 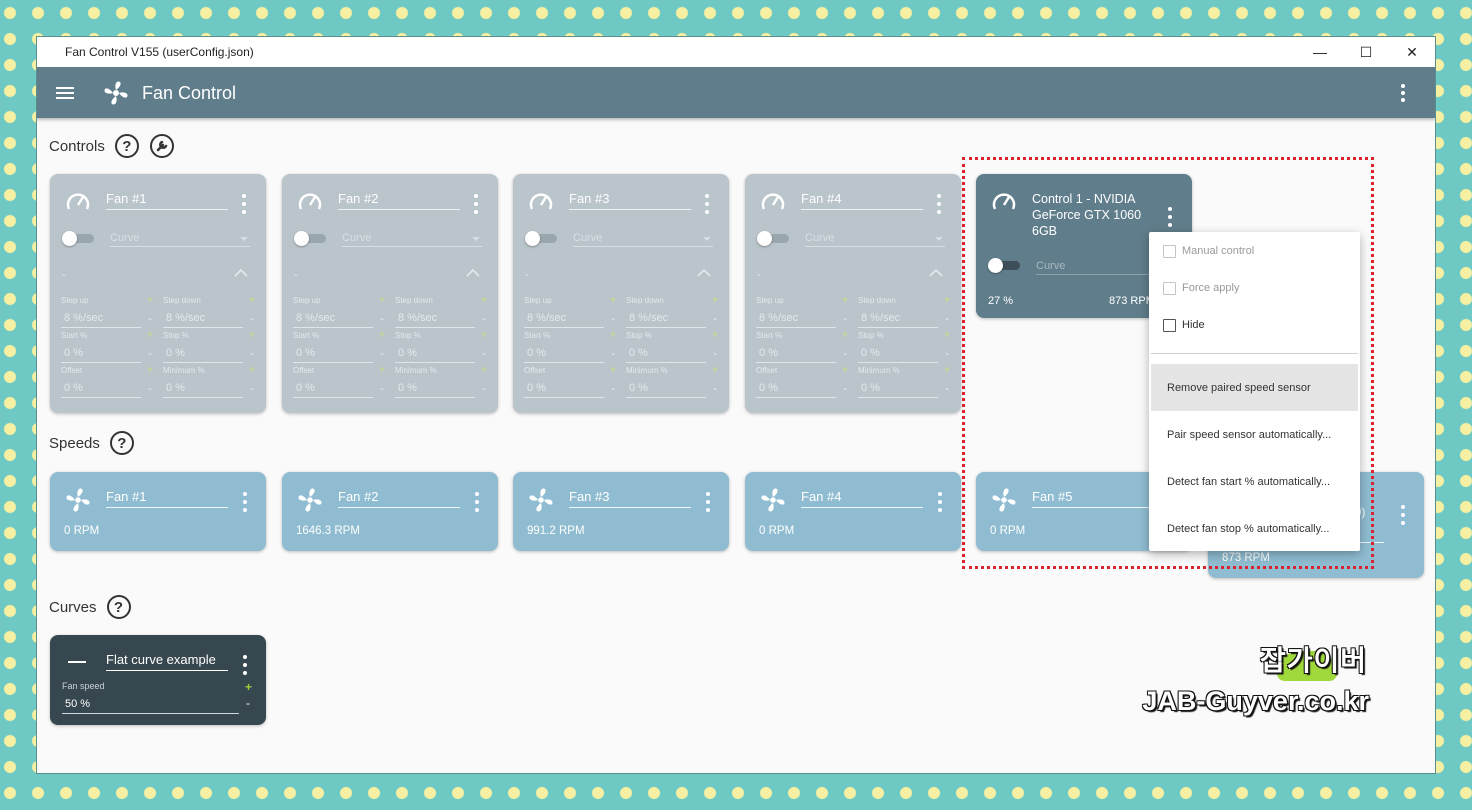 What do you see at coordinates (167, 200) in the screenshot?
I see `control-name: Fan #1` at bounding box center [167, 200].